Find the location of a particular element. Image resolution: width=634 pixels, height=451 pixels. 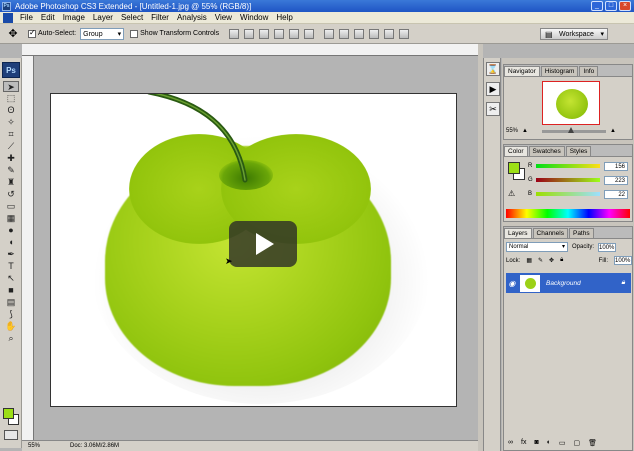

menu-edit: Edit is located at coordinates (48, 17).